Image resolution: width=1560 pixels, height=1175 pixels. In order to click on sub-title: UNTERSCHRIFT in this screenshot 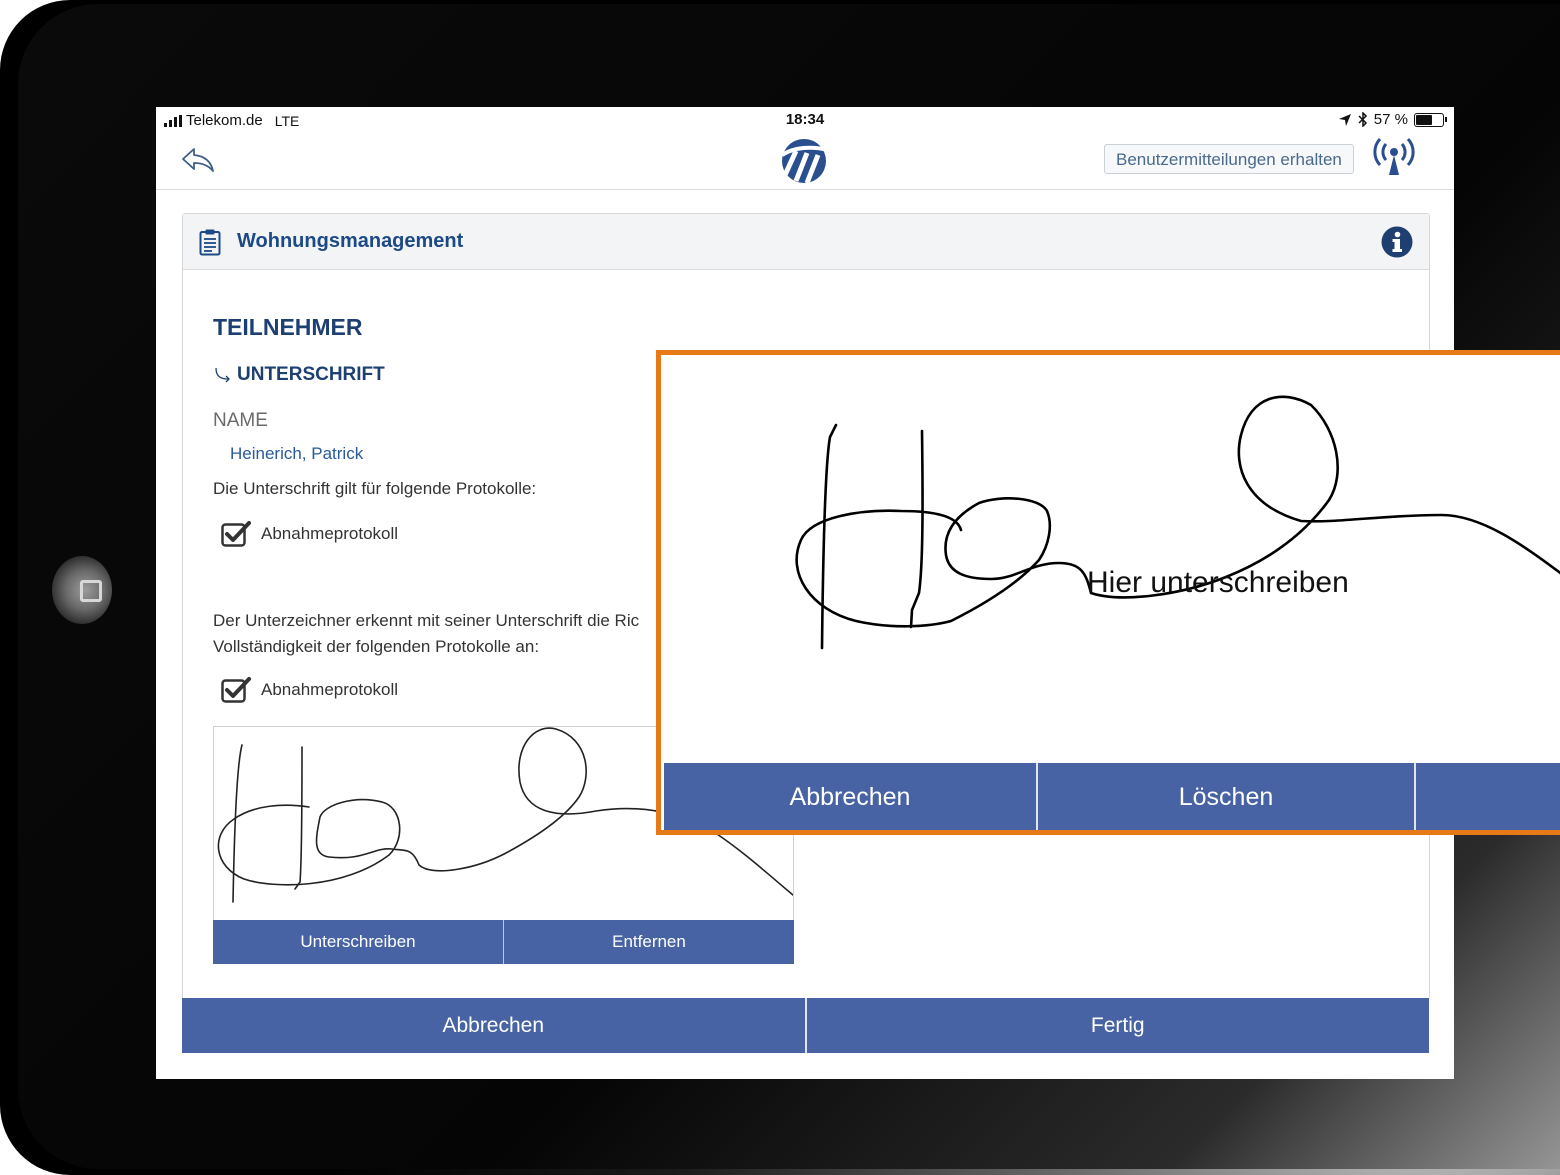, I will do `click(299, 375)`.